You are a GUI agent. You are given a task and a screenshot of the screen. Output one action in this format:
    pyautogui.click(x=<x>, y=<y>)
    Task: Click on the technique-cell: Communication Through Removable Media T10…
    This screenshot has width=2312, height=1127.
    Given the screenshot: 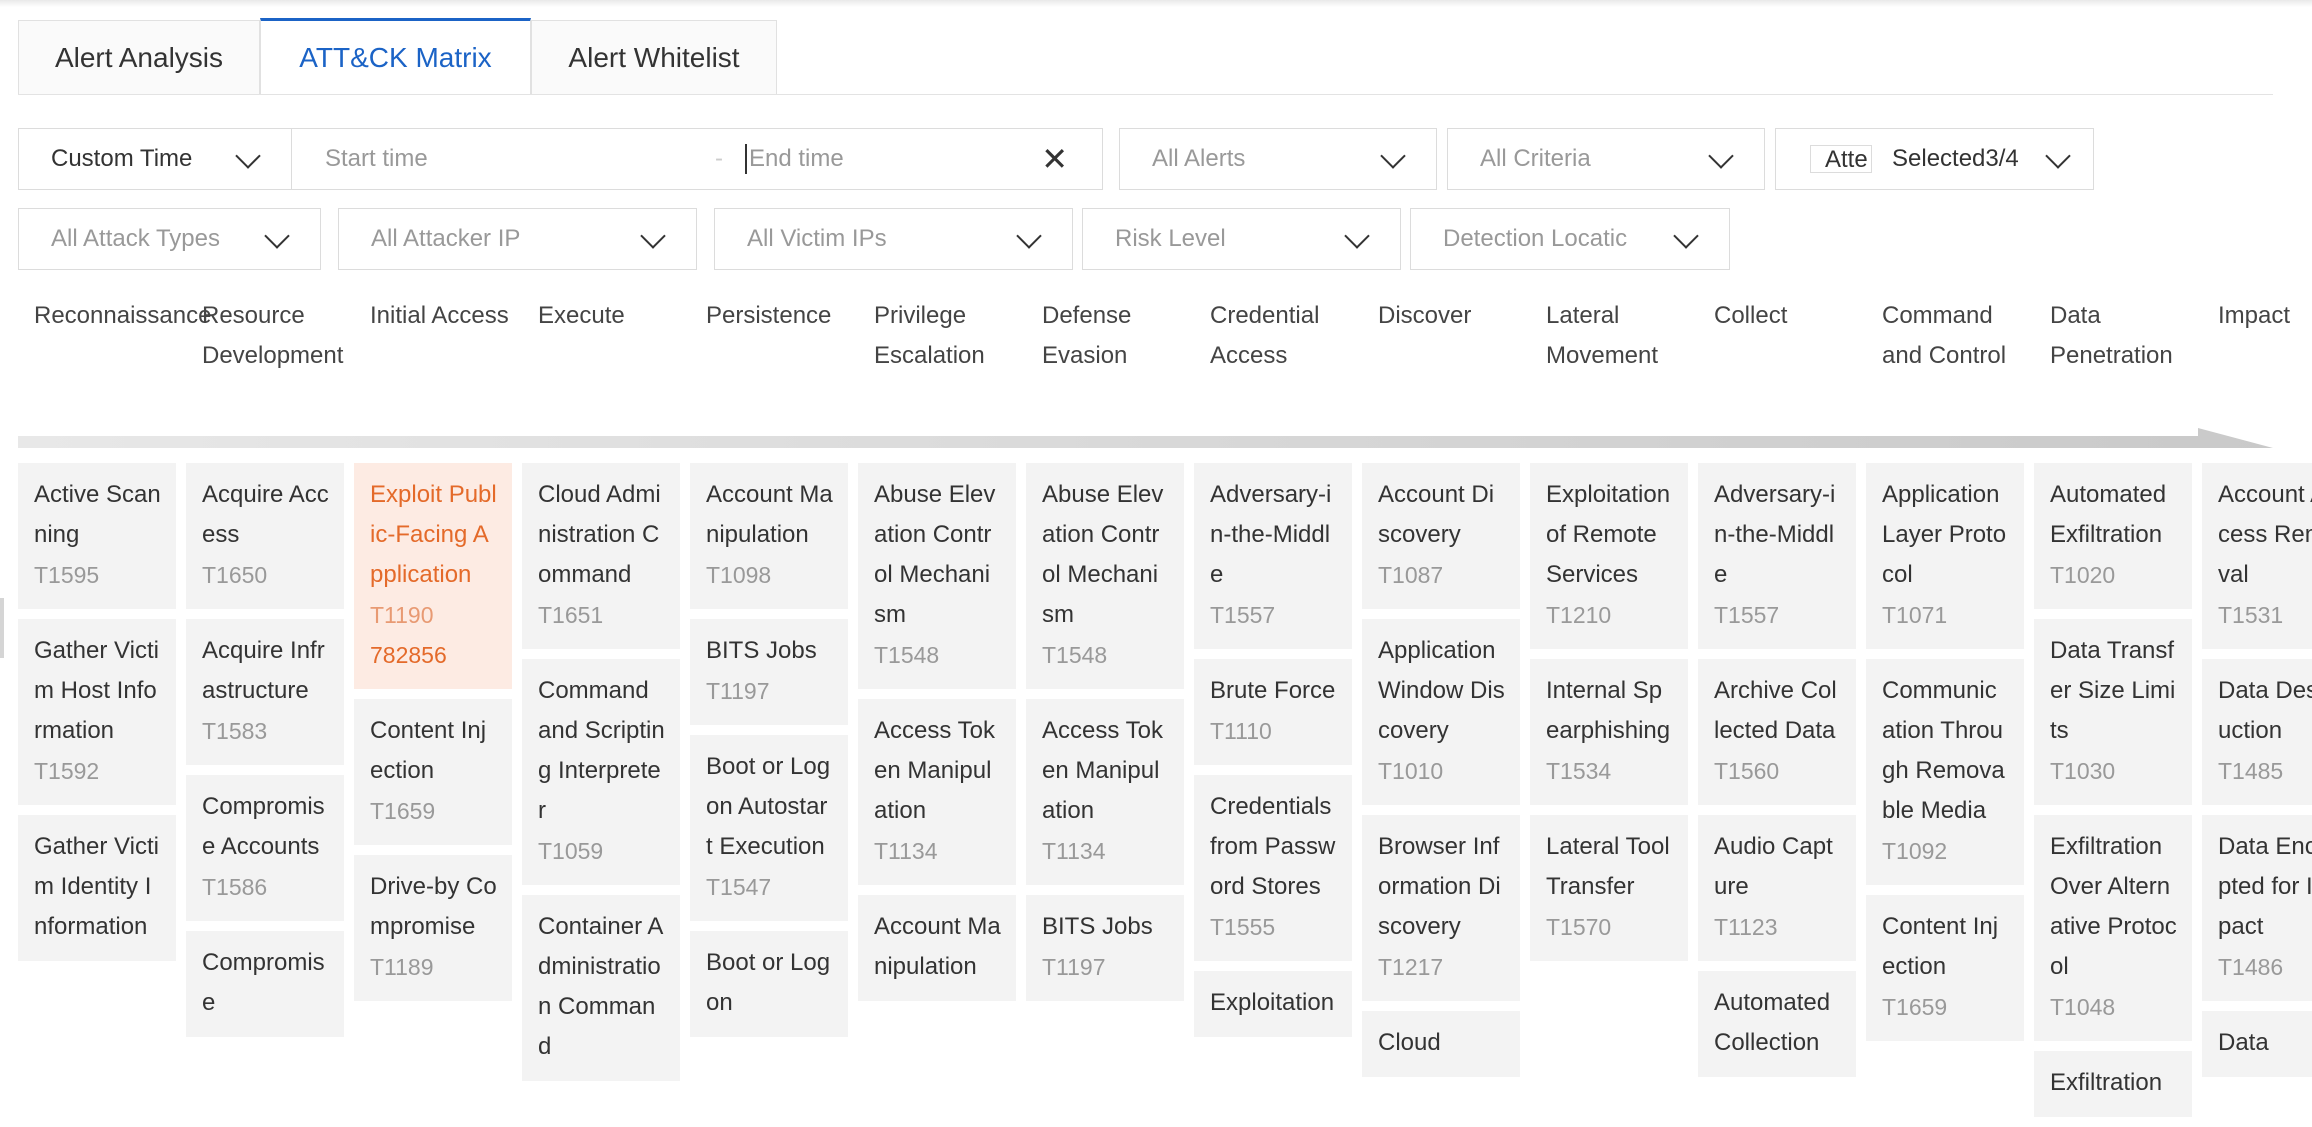 What is the action you would take?
    pyautogui.click(x=1945, y=772)
    